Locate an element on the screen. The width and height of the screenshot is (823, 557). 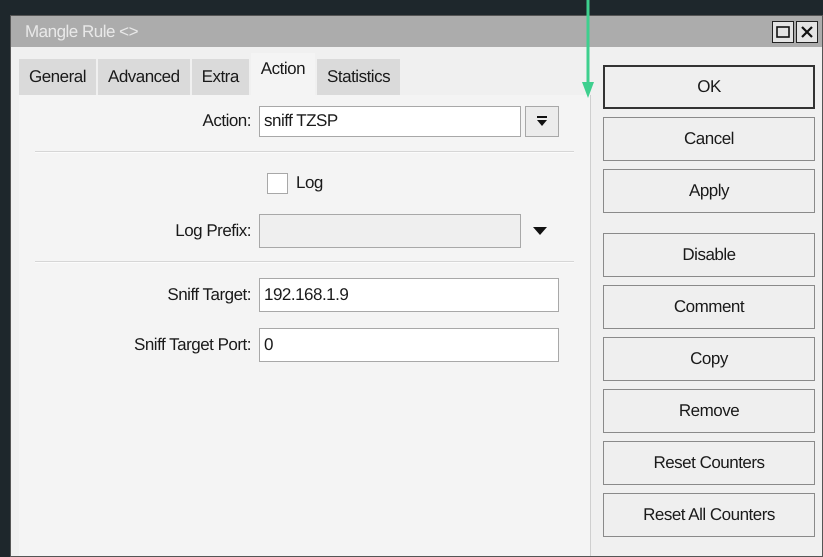
tab: General is located at coordinates (57, 77).